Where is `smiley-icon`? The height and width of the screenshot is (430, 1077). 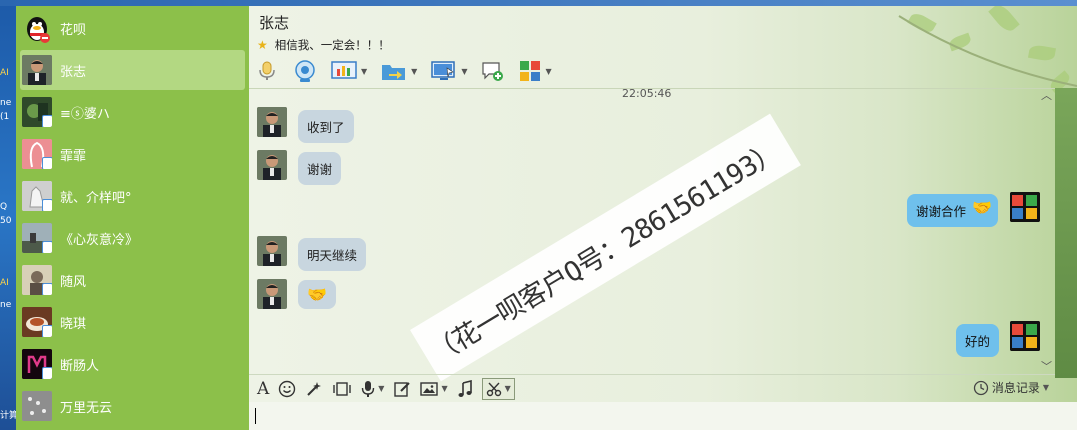 smiley-icon is located at coordinates (287, 388).